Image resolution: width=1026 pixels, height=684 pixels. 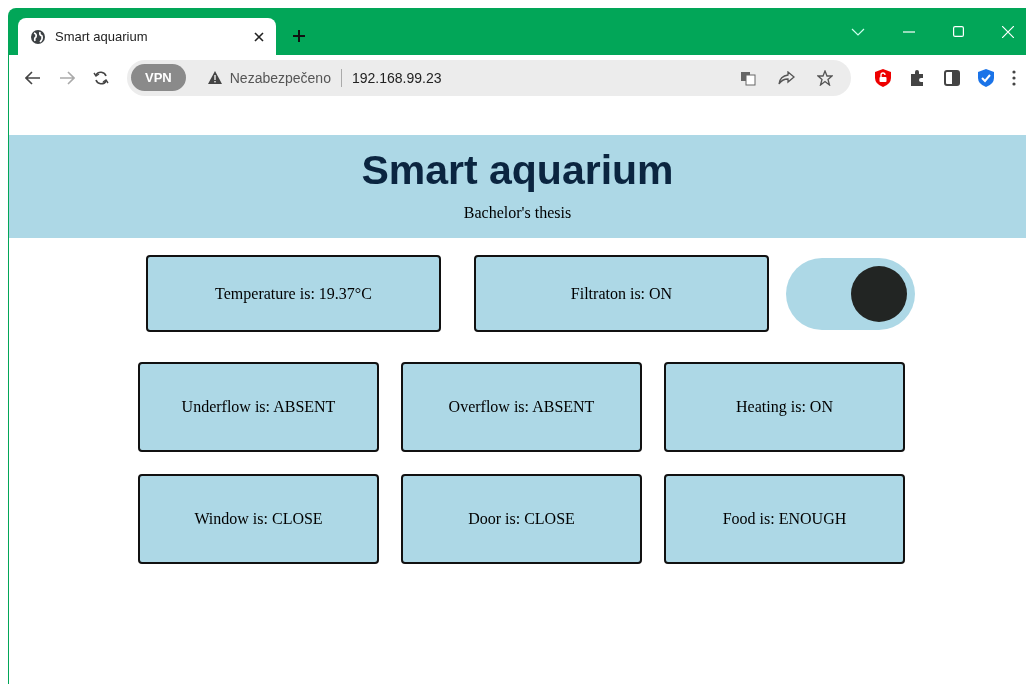 What do you see at coordinates (784, 407) in the screenshot?
I see `status-card: Heating is: ON` at bounding box center [784, 407].